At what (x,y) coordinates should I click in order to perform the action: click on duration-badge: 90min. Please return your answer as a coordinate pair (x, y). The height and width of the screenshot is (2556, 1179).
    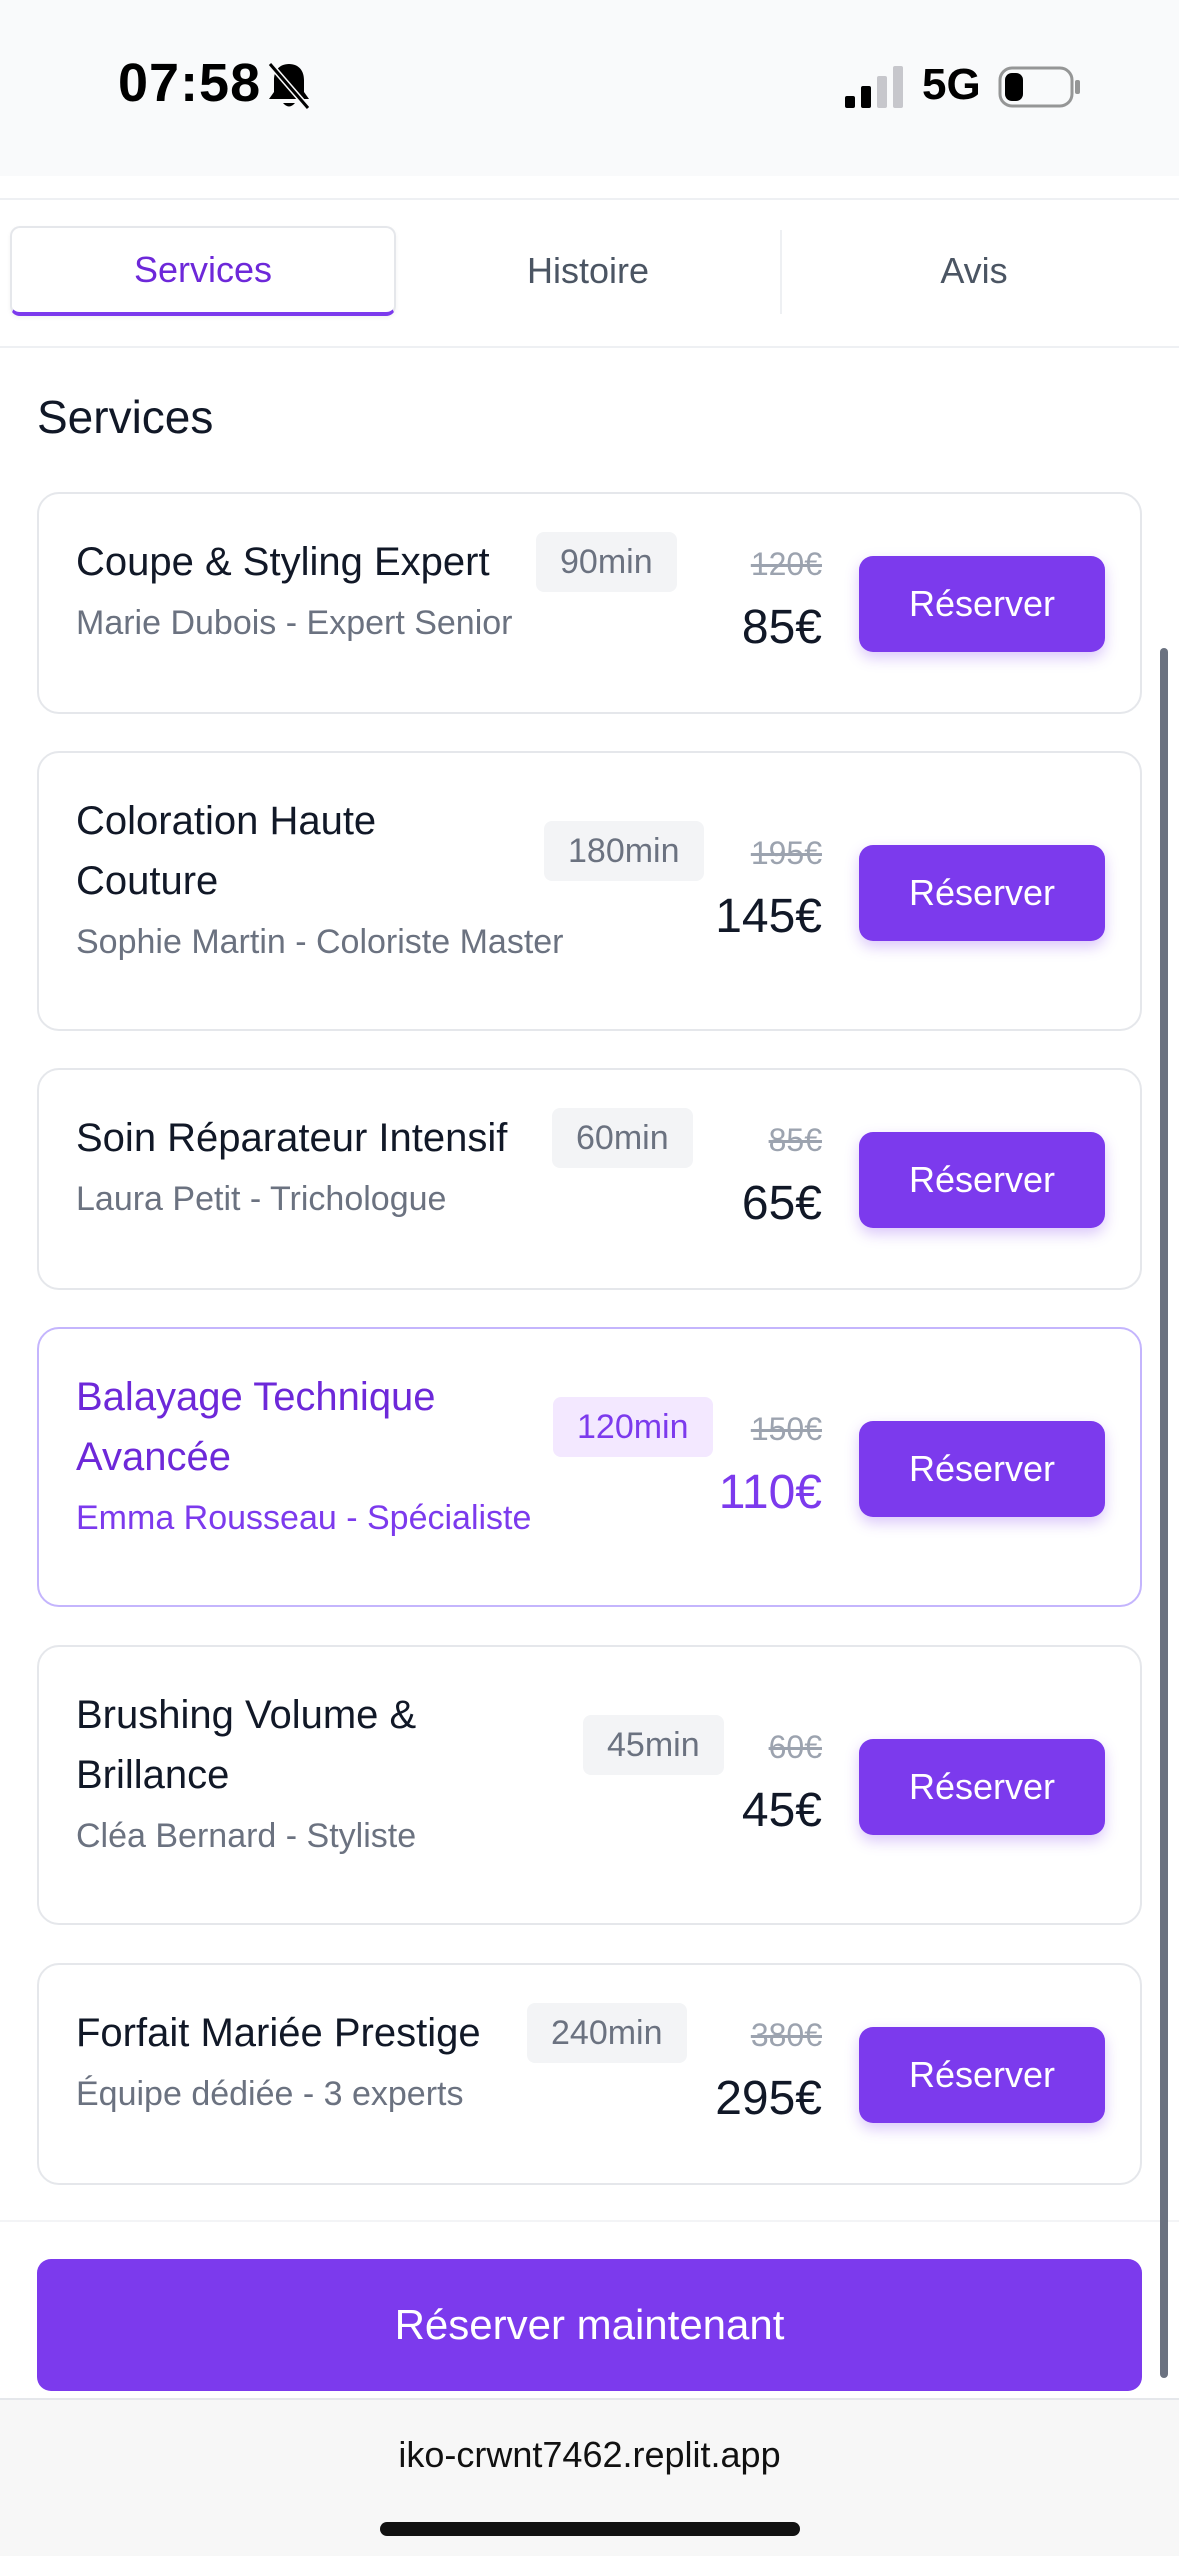
    Looking at the image, I should click on (606, 562).